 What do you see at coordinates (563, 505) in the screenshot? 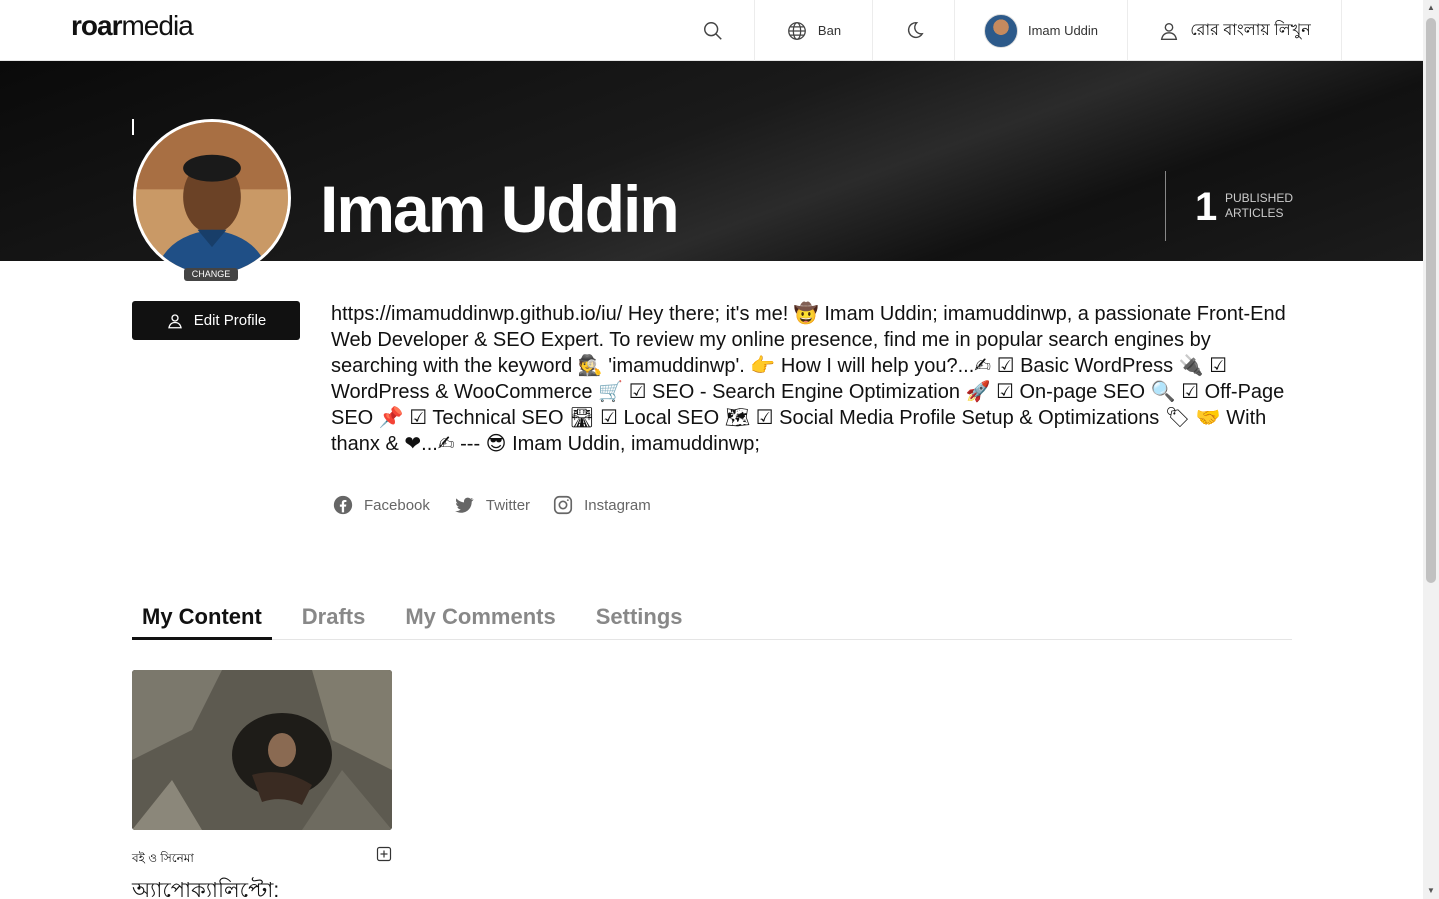
I see `instagram-icon` at bounding box center [563, 505].